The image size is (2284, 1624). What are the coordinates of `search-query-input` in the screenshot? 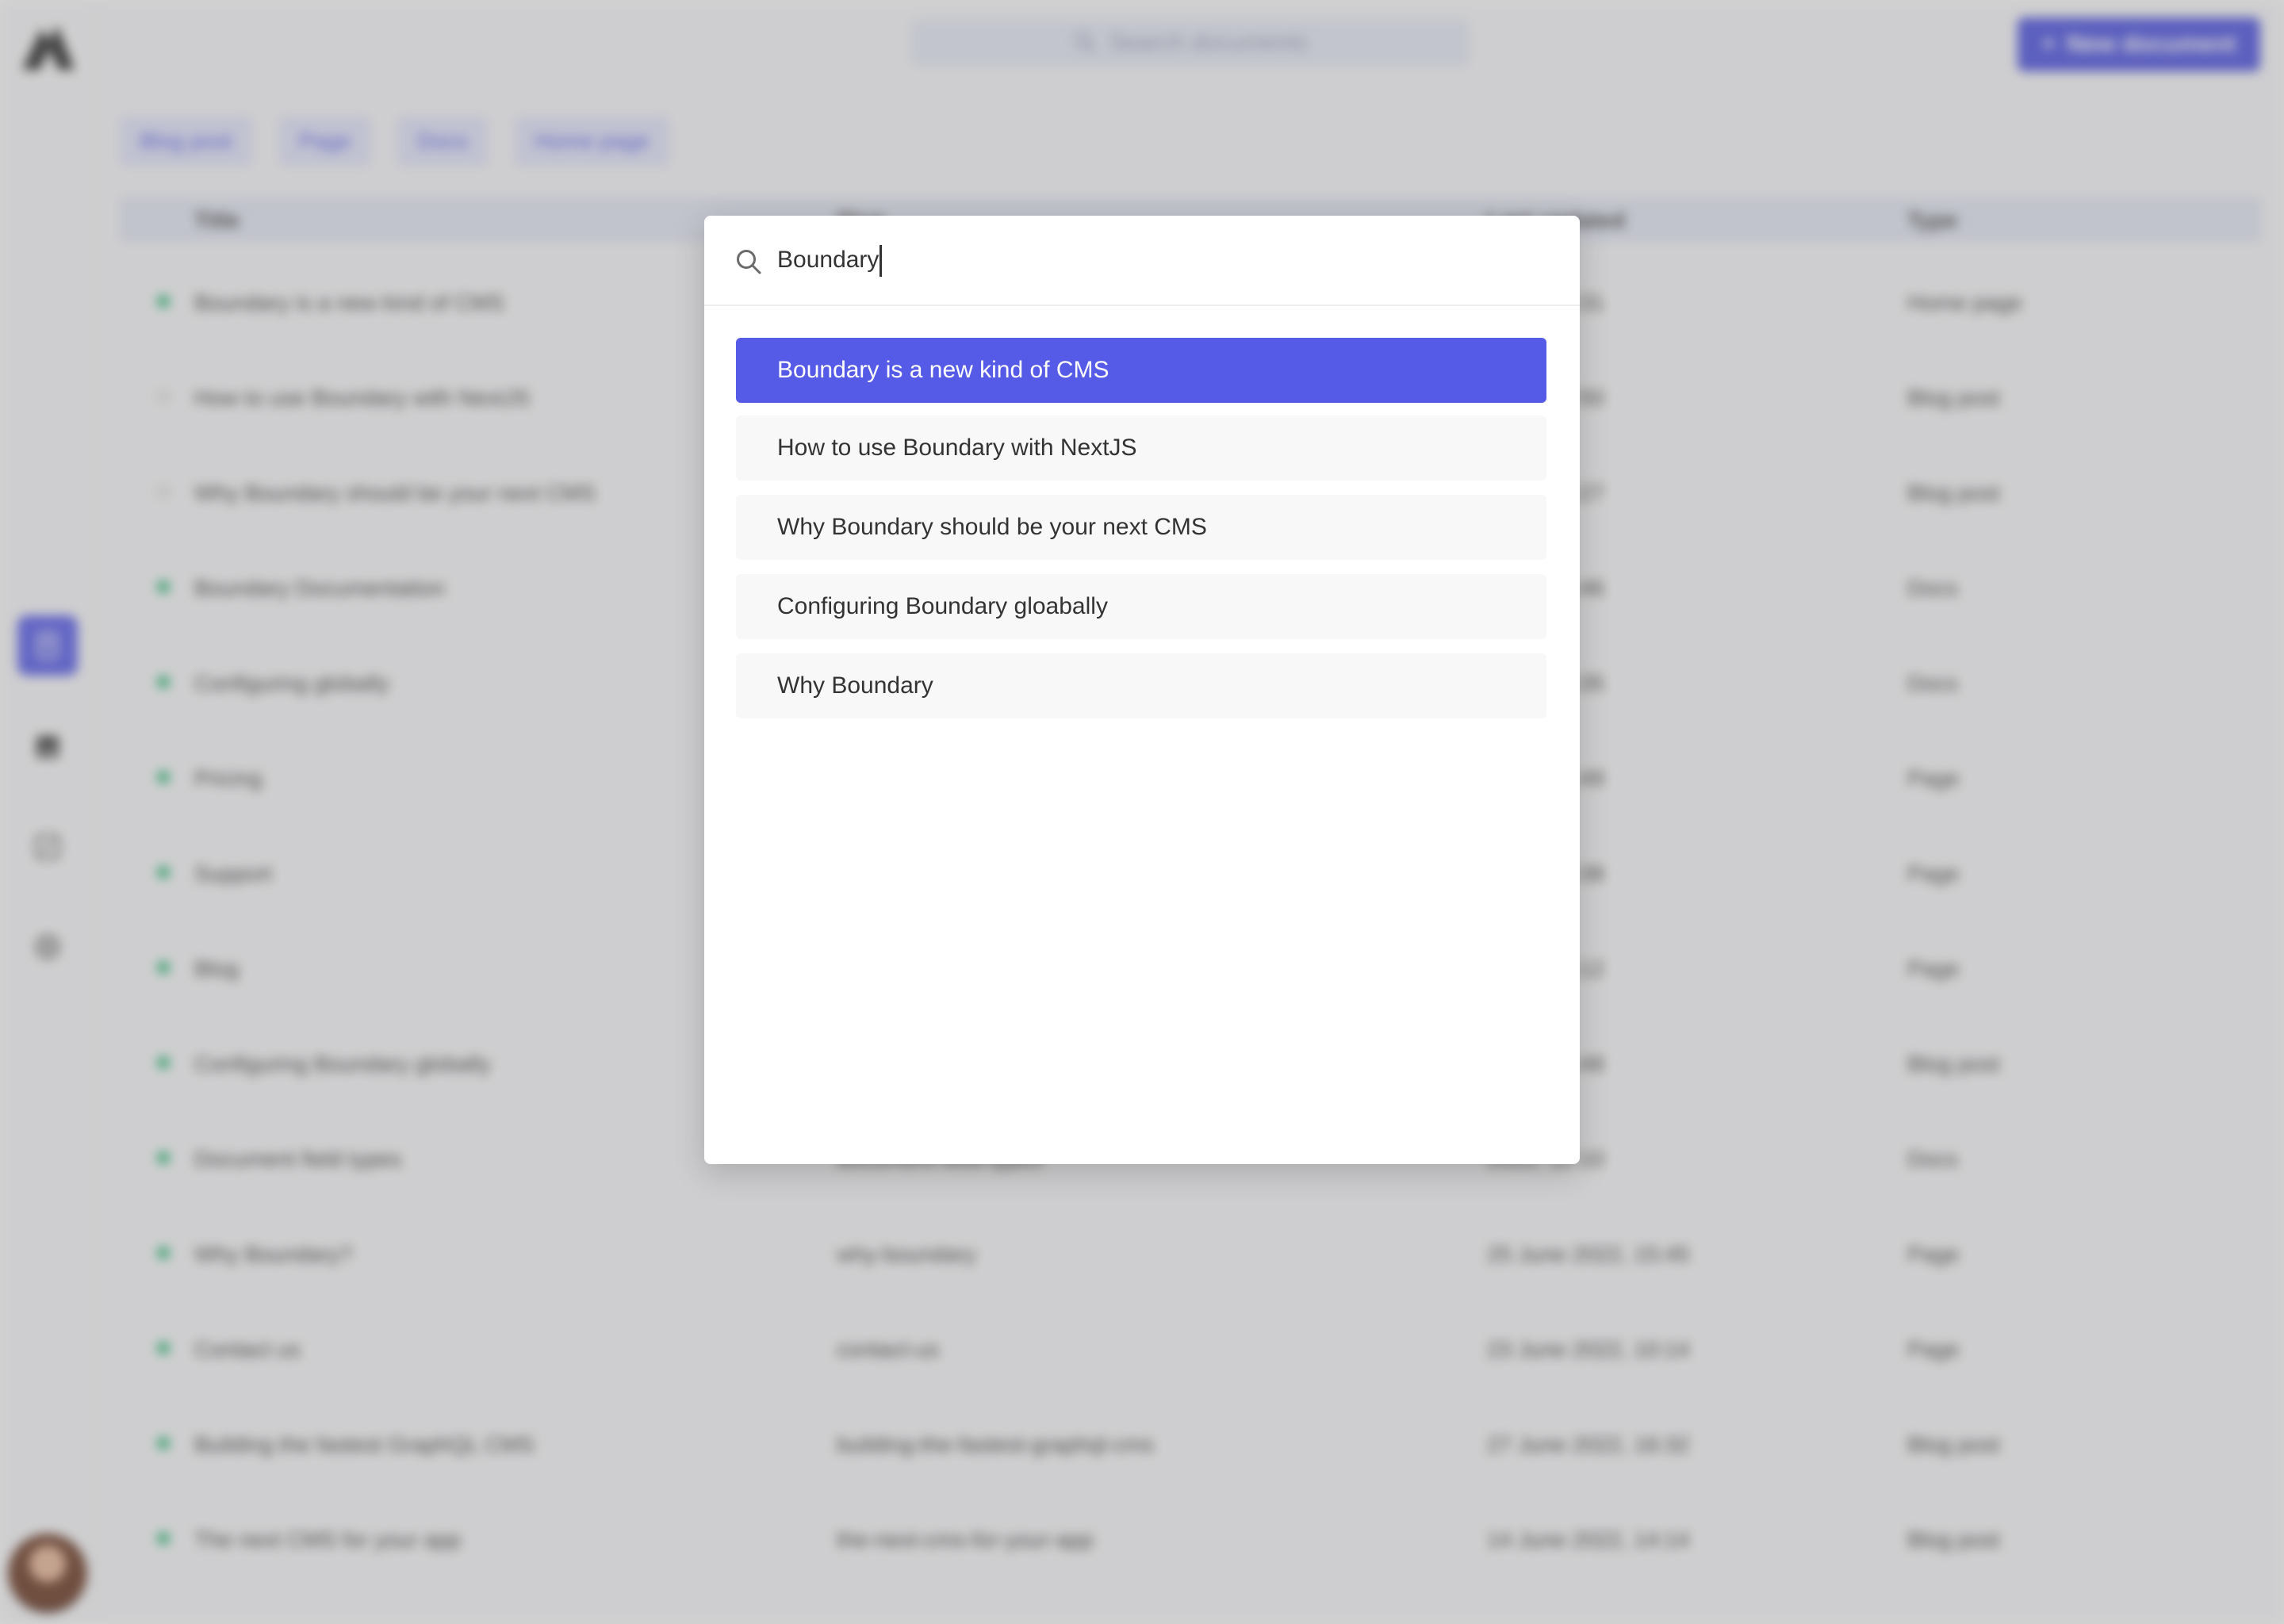 It's located at (1158, 260).